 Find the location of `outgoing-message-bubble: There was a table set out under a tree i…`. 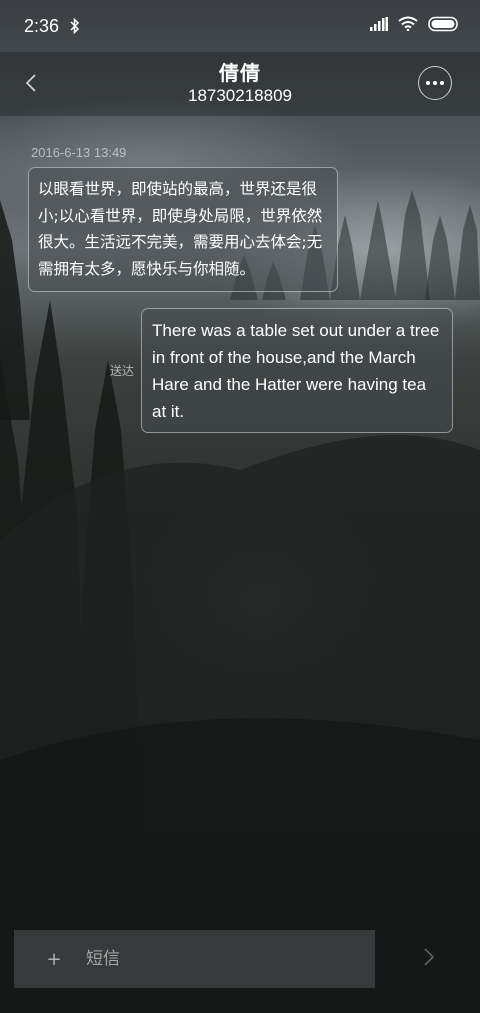

outgoing-message-bubble: There was a table set out under a tree i… is located at coordinates (297, 370).